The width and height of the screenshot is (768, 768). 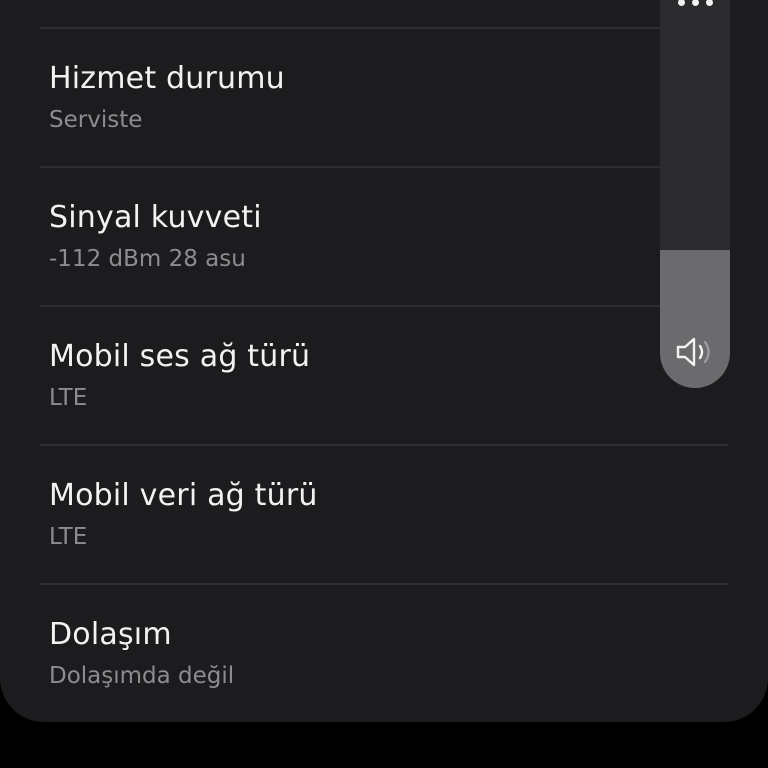 What do you see at coordinates (167, 78) in the screenshot?
I see `list-item-title: Hizmet durumu` at bounding box center [167, 78].